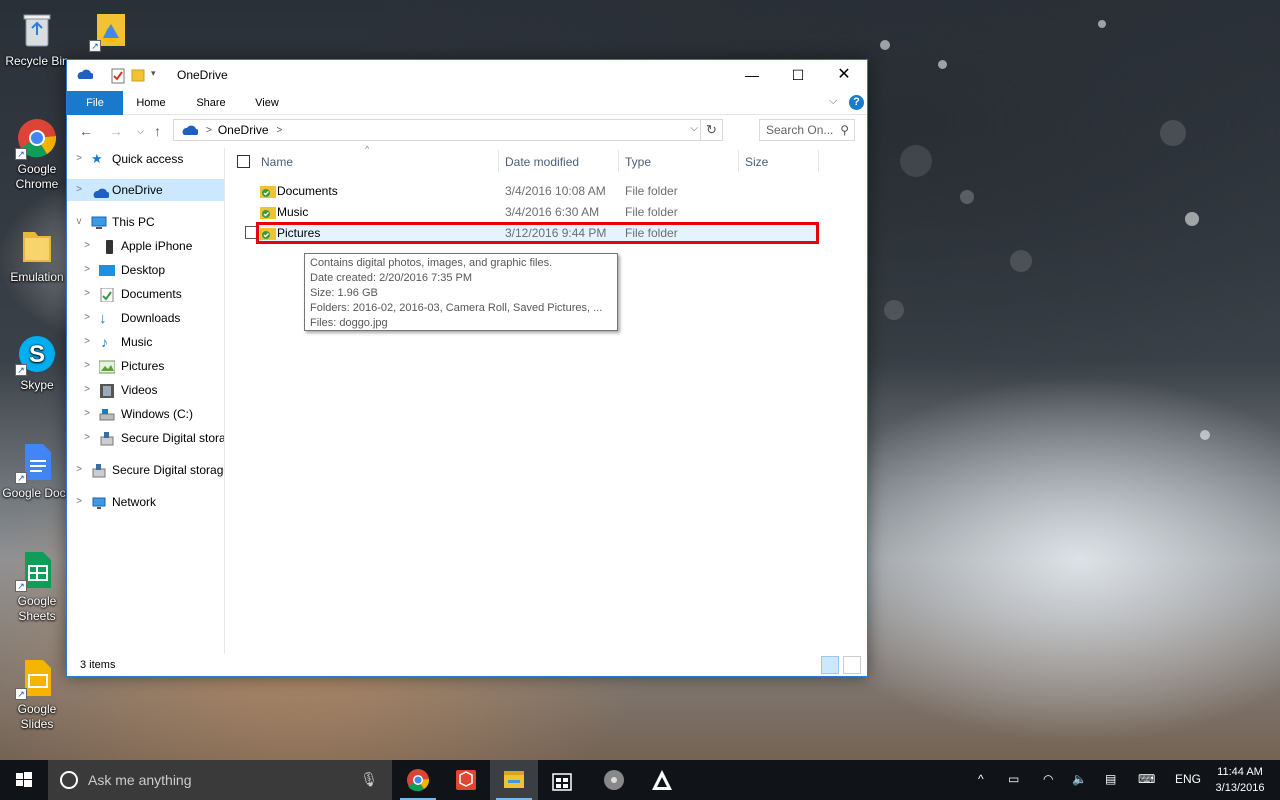 Image resolution: width=1280 pixels, height=800 pixels. Describe the element at coordinates (37, 255) in the screenshot. I see `desktop-icon-emulation: Emulation` at that location.